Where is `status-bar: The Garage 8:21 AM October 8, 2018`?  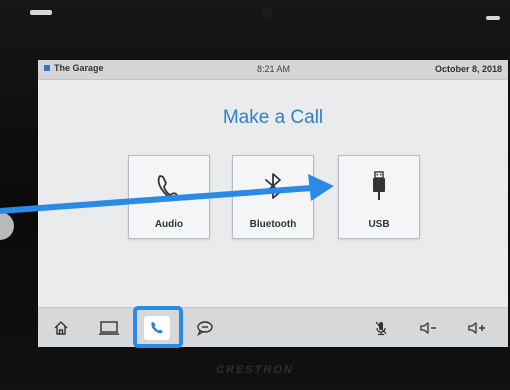
status-bar: The Garage 8:21 AM October 8, 2018 is located at coordinates (273, 70).